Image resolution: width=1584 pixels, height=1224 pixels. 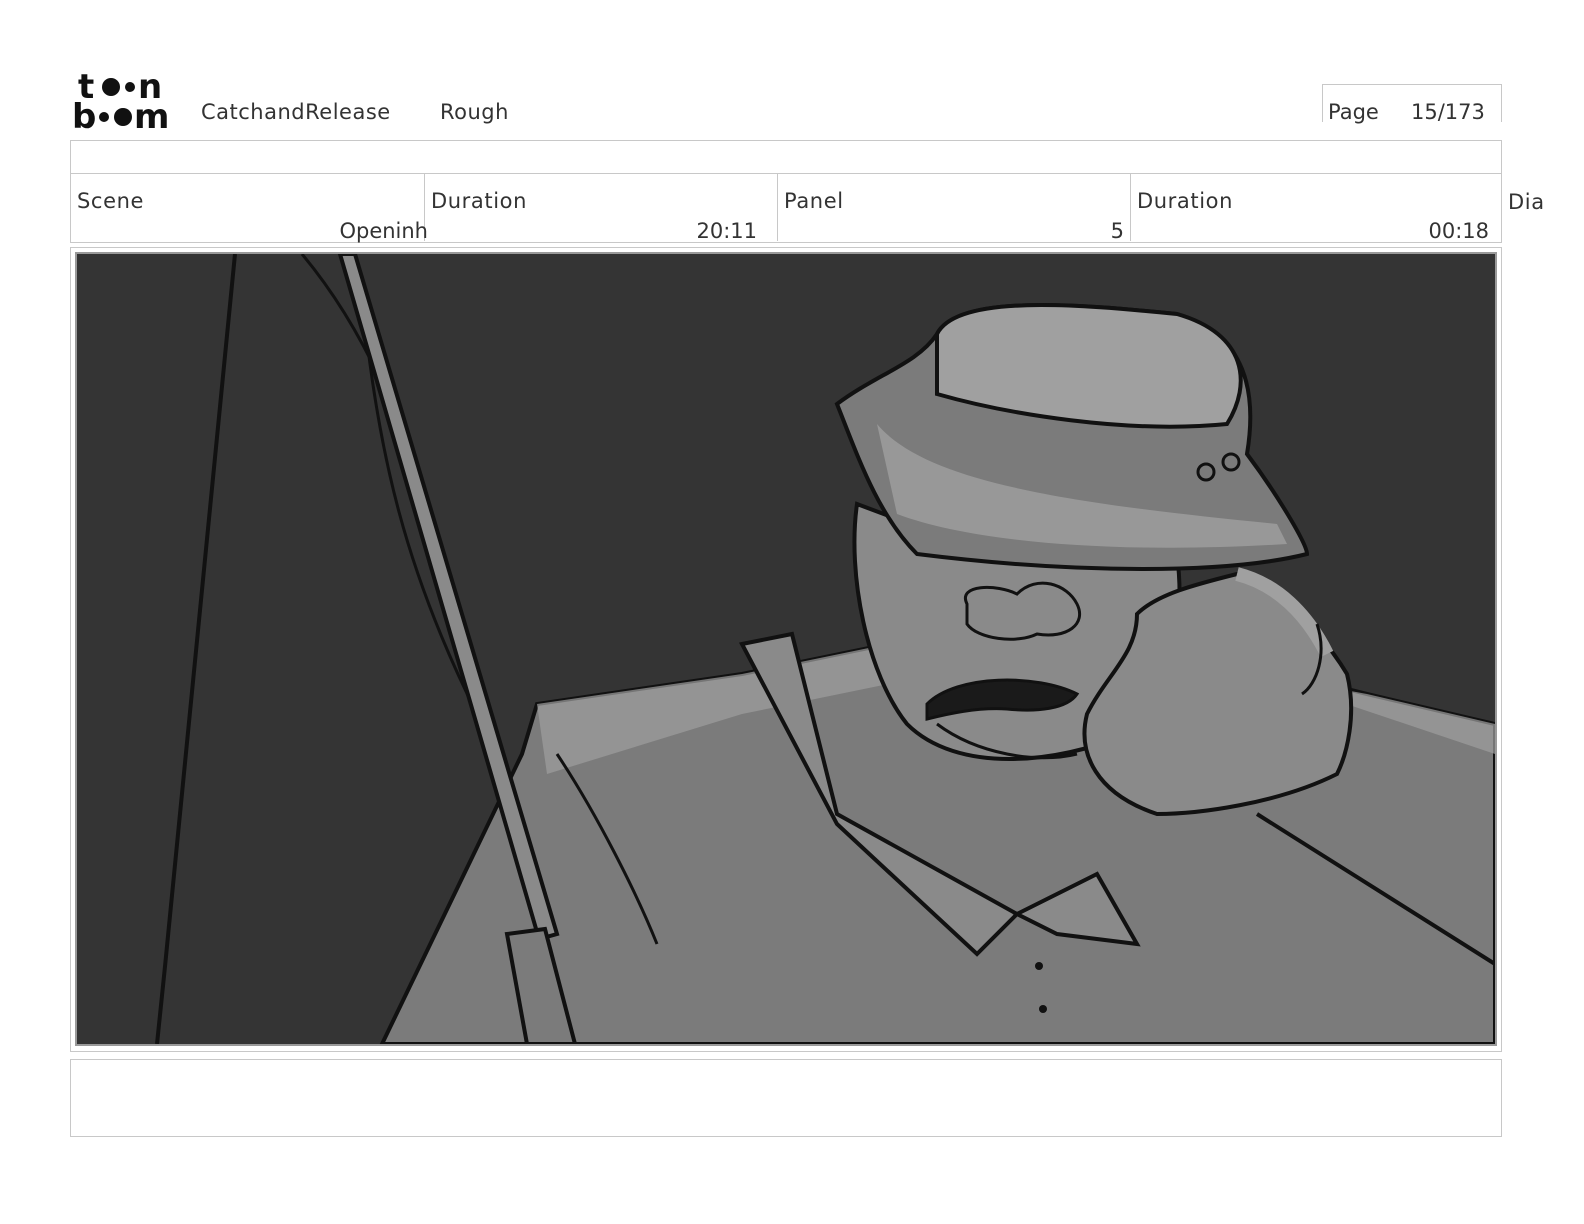 I want to click on panel-duration-label: Duration, so click(x=1185, y=201).